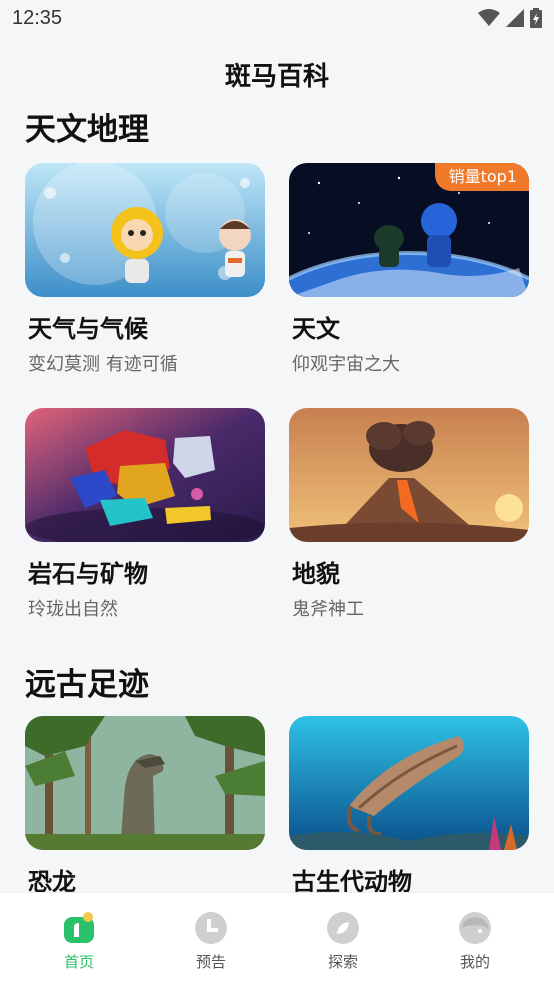  Describe the element at coordinates (352, 880) in the screenshot. I see `card-title: 古生代动物` at that location.